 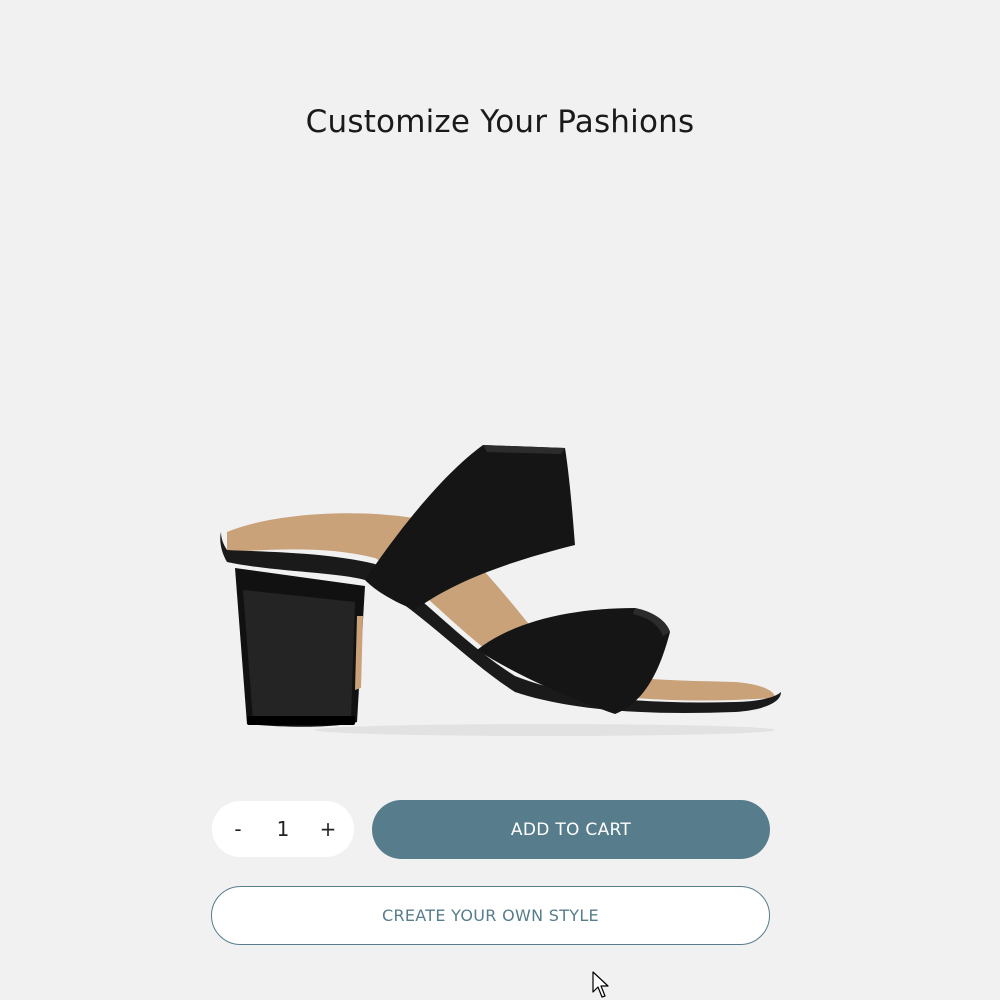 What do you see at coordinates (238, 829) in the screenshot?
I see `decrement-button: -` at bounding box center [238, 829].